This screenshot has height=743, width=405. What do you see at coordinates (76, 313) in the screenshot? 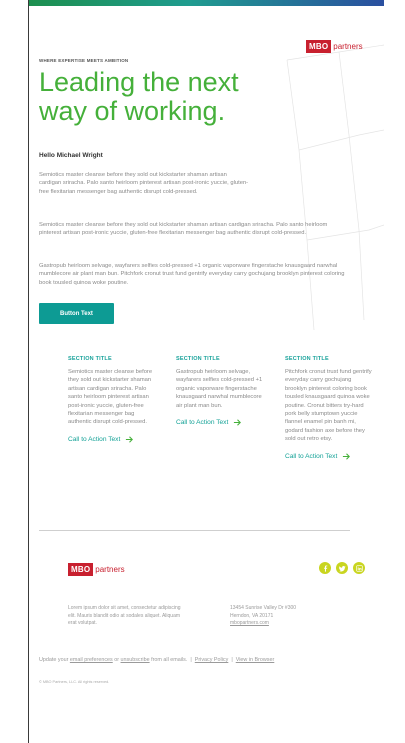
I see `primary-button: Button Text` at bounding box center [76, 313].